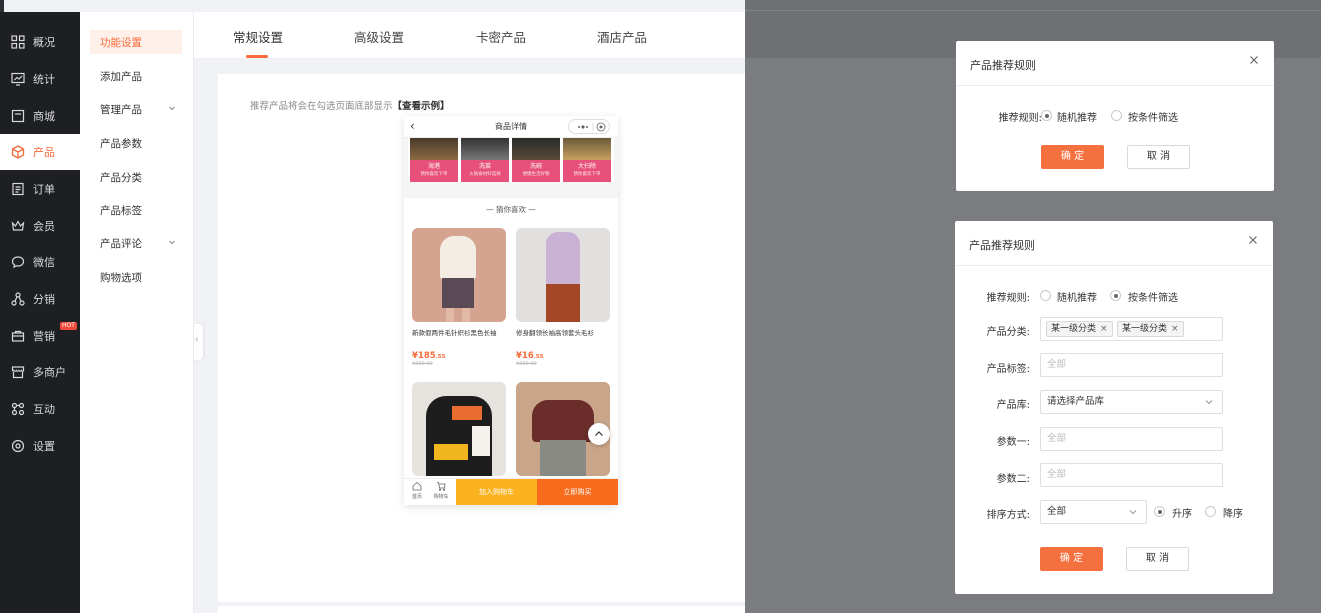 The height and width of the screenshot is (613, 1321). I want to click on cart-button: 购物车, so click(441, 490).